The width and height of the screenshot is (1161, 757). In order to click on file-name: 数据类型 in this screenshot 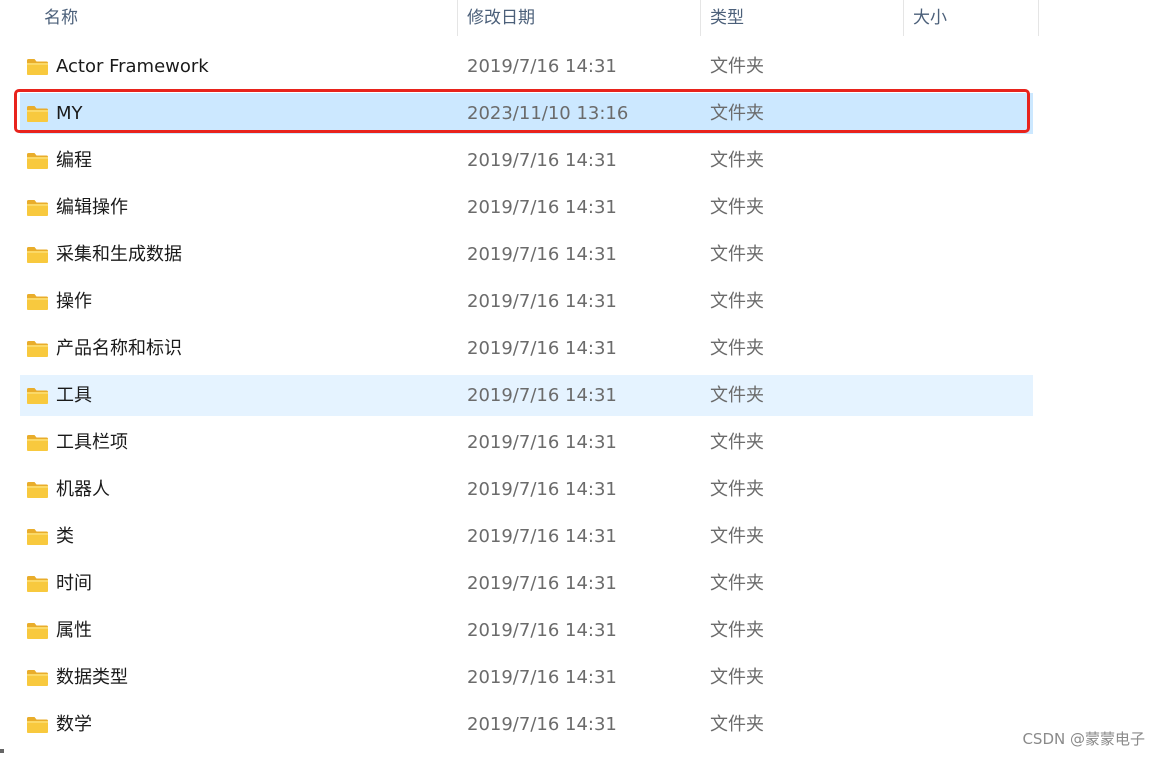, I will do `click(92, 677)`.